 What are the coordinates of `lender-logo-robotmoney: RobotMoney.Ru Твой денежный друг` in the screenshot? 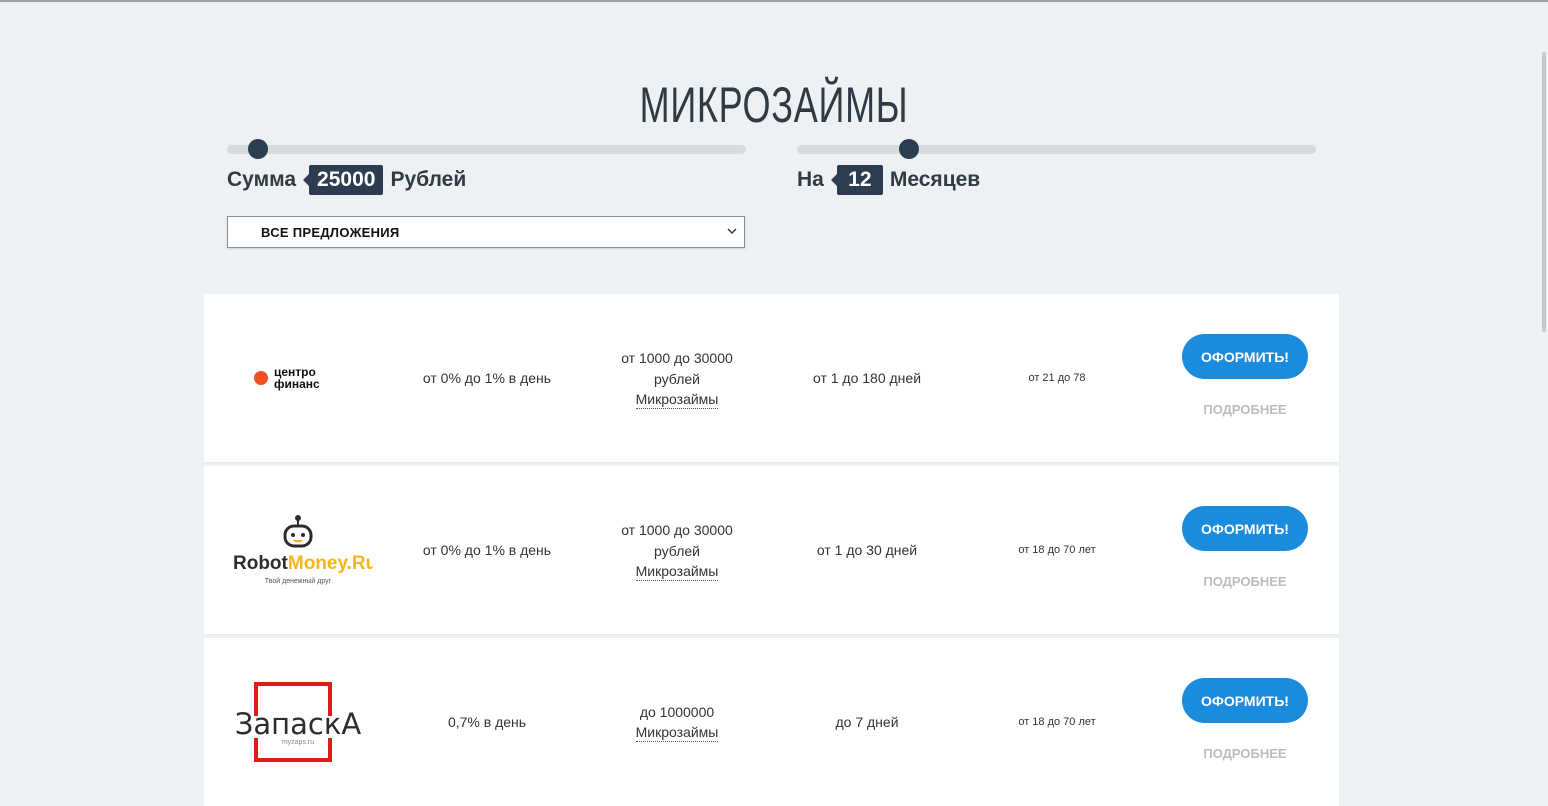 It's located at (297, 550).